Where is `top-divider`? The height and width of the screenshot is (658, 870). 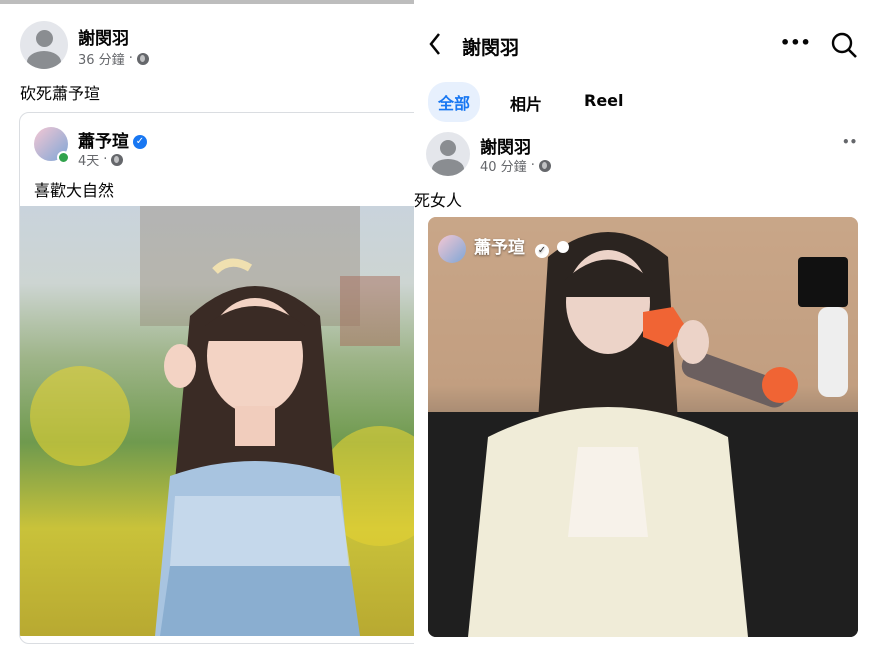
top-divider is located at coordinates (207, 2).